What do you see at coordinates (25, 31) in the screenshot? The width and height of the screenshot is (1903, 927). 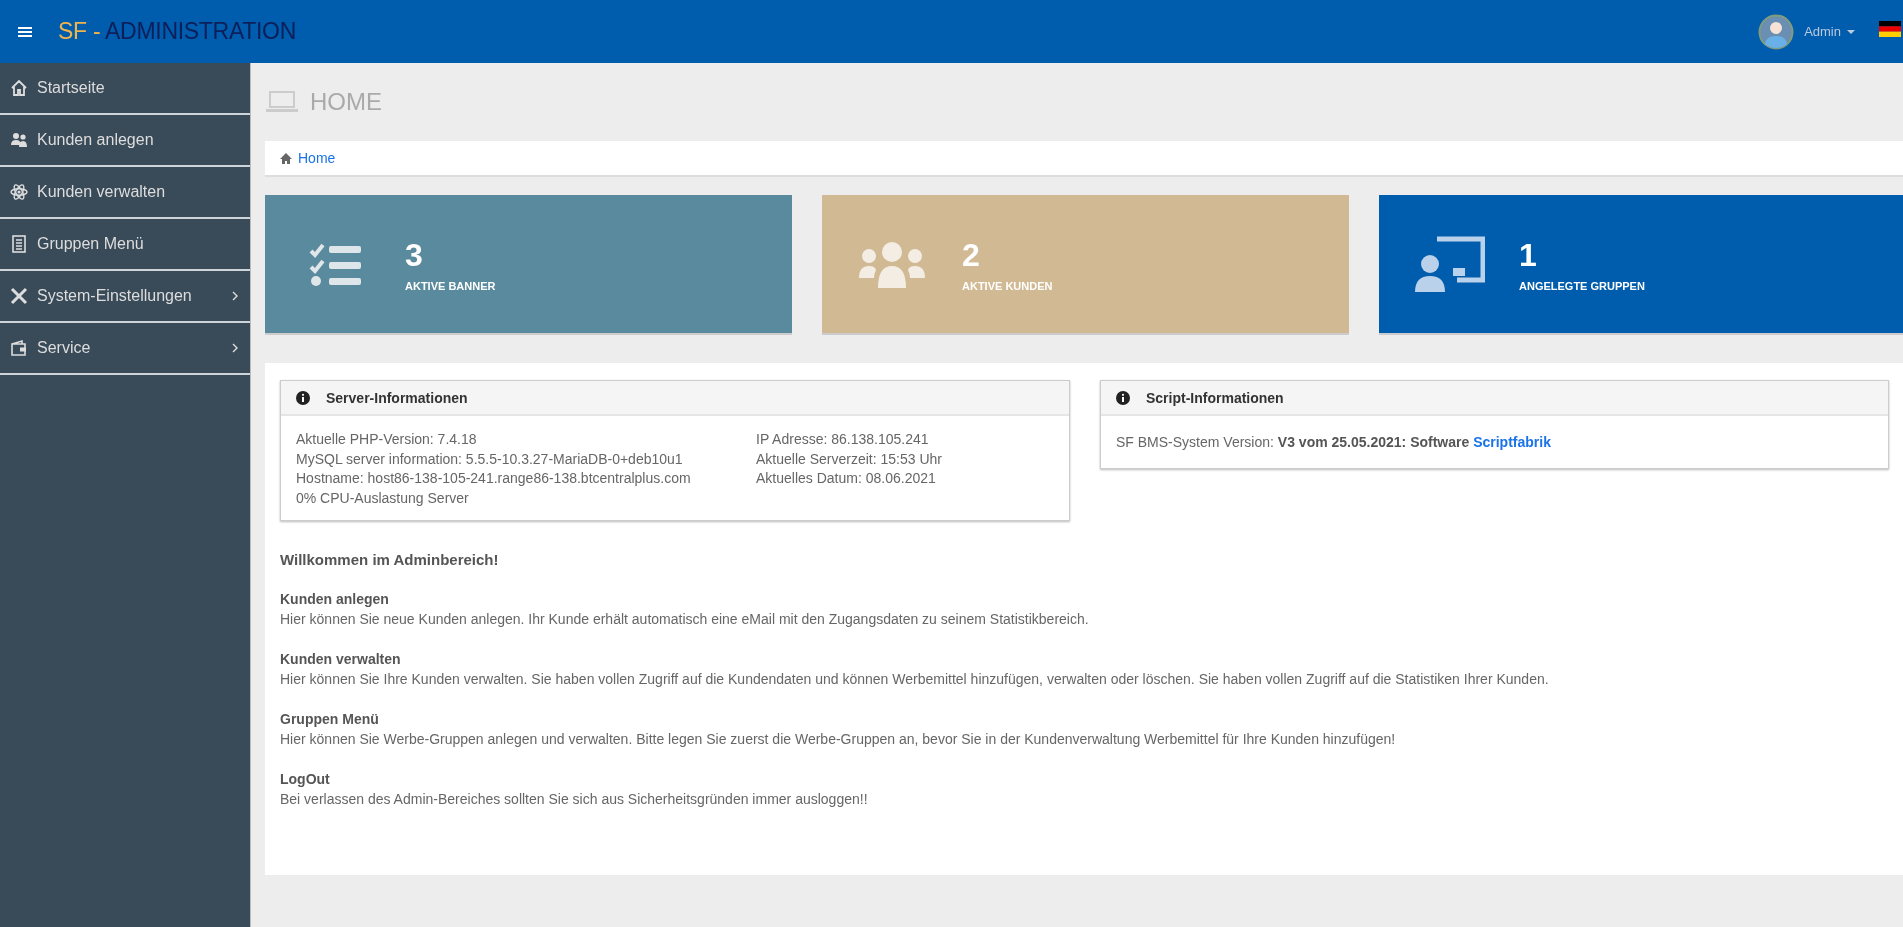 I see `menu-icon` at bounding box center [25, 31].